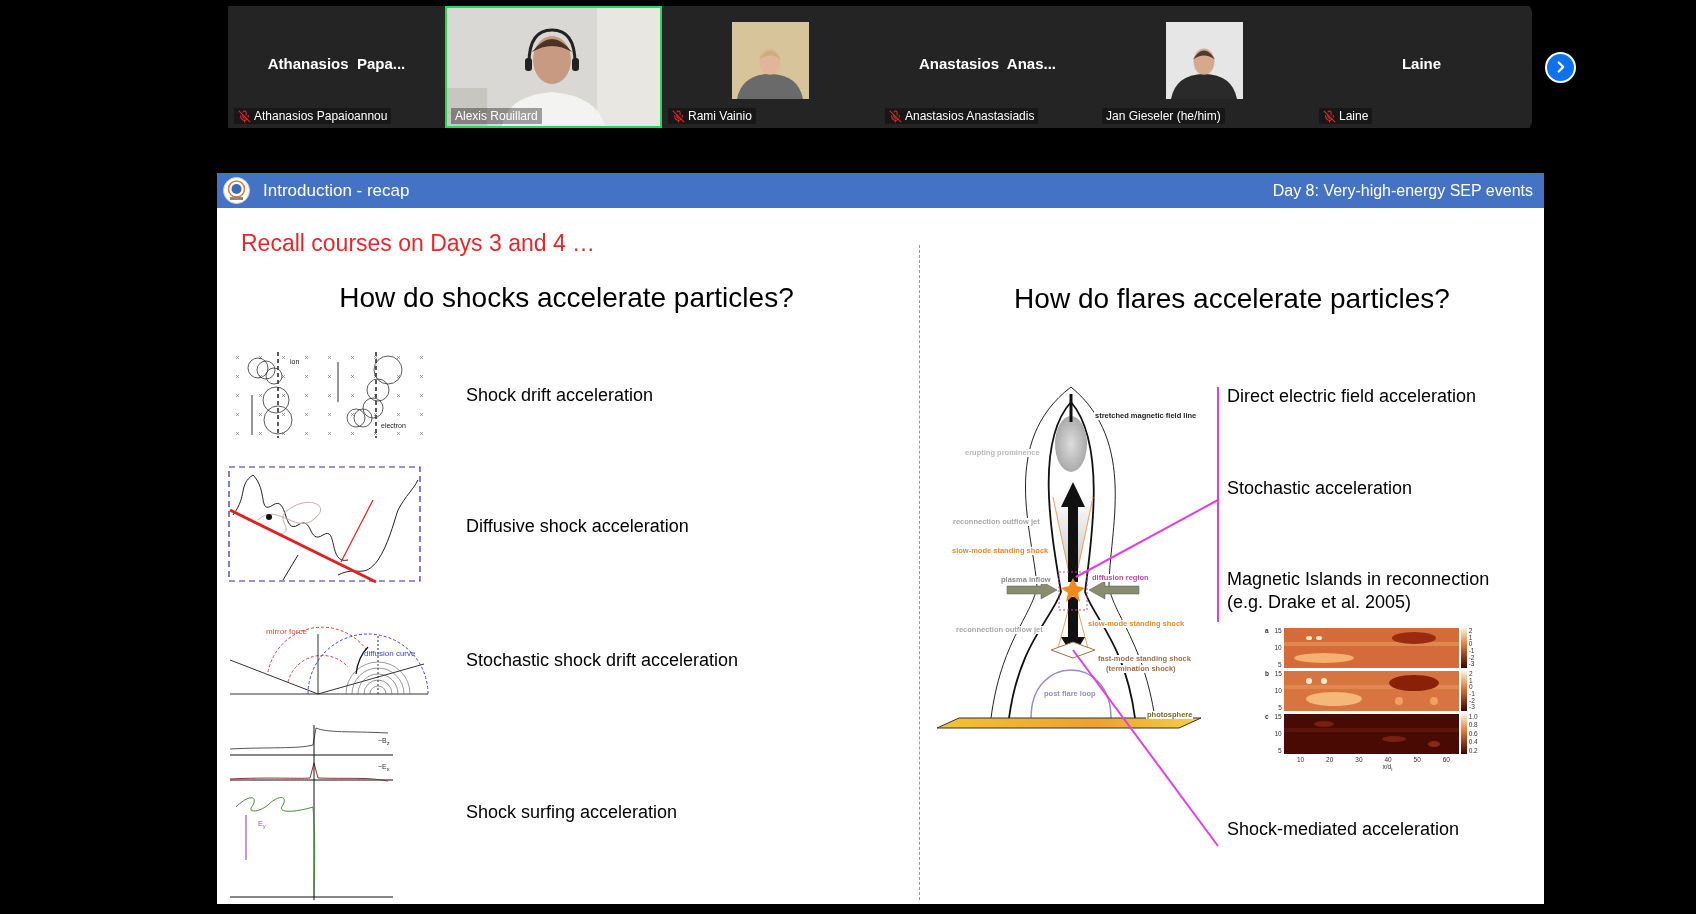 The image size is (1696, 914). What do you see at coordinates (1352, 396) in the screenshot?
I see `method-label: Direct electric field acceleration` at bounding box center [1352, 396].